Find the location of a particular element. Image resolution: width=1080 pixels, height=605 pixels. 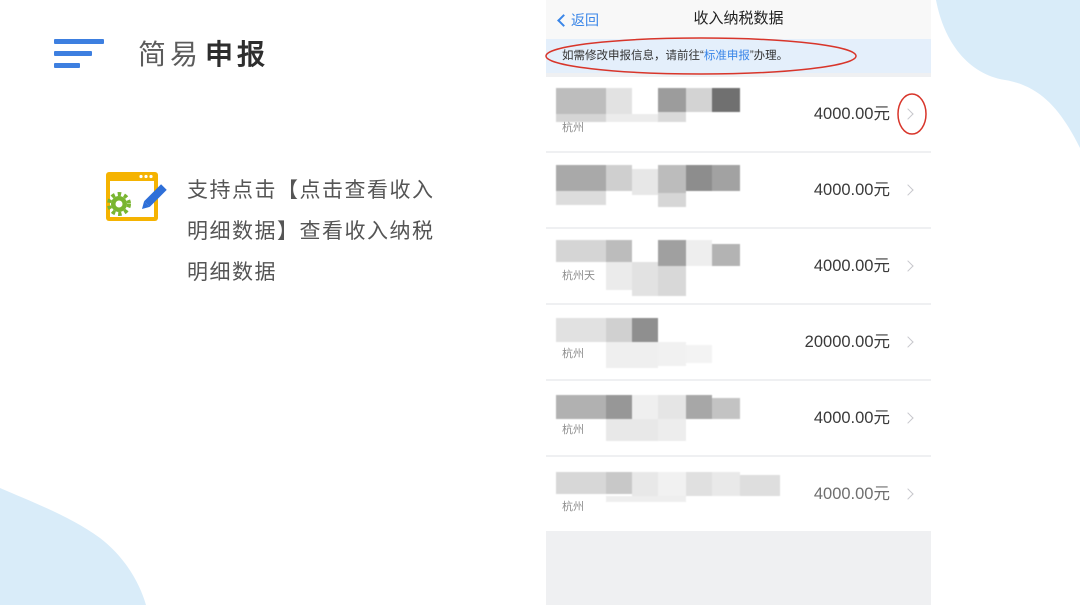

nav-bar: 返回 收入纳税数据 is located at coordinates (738, 19).